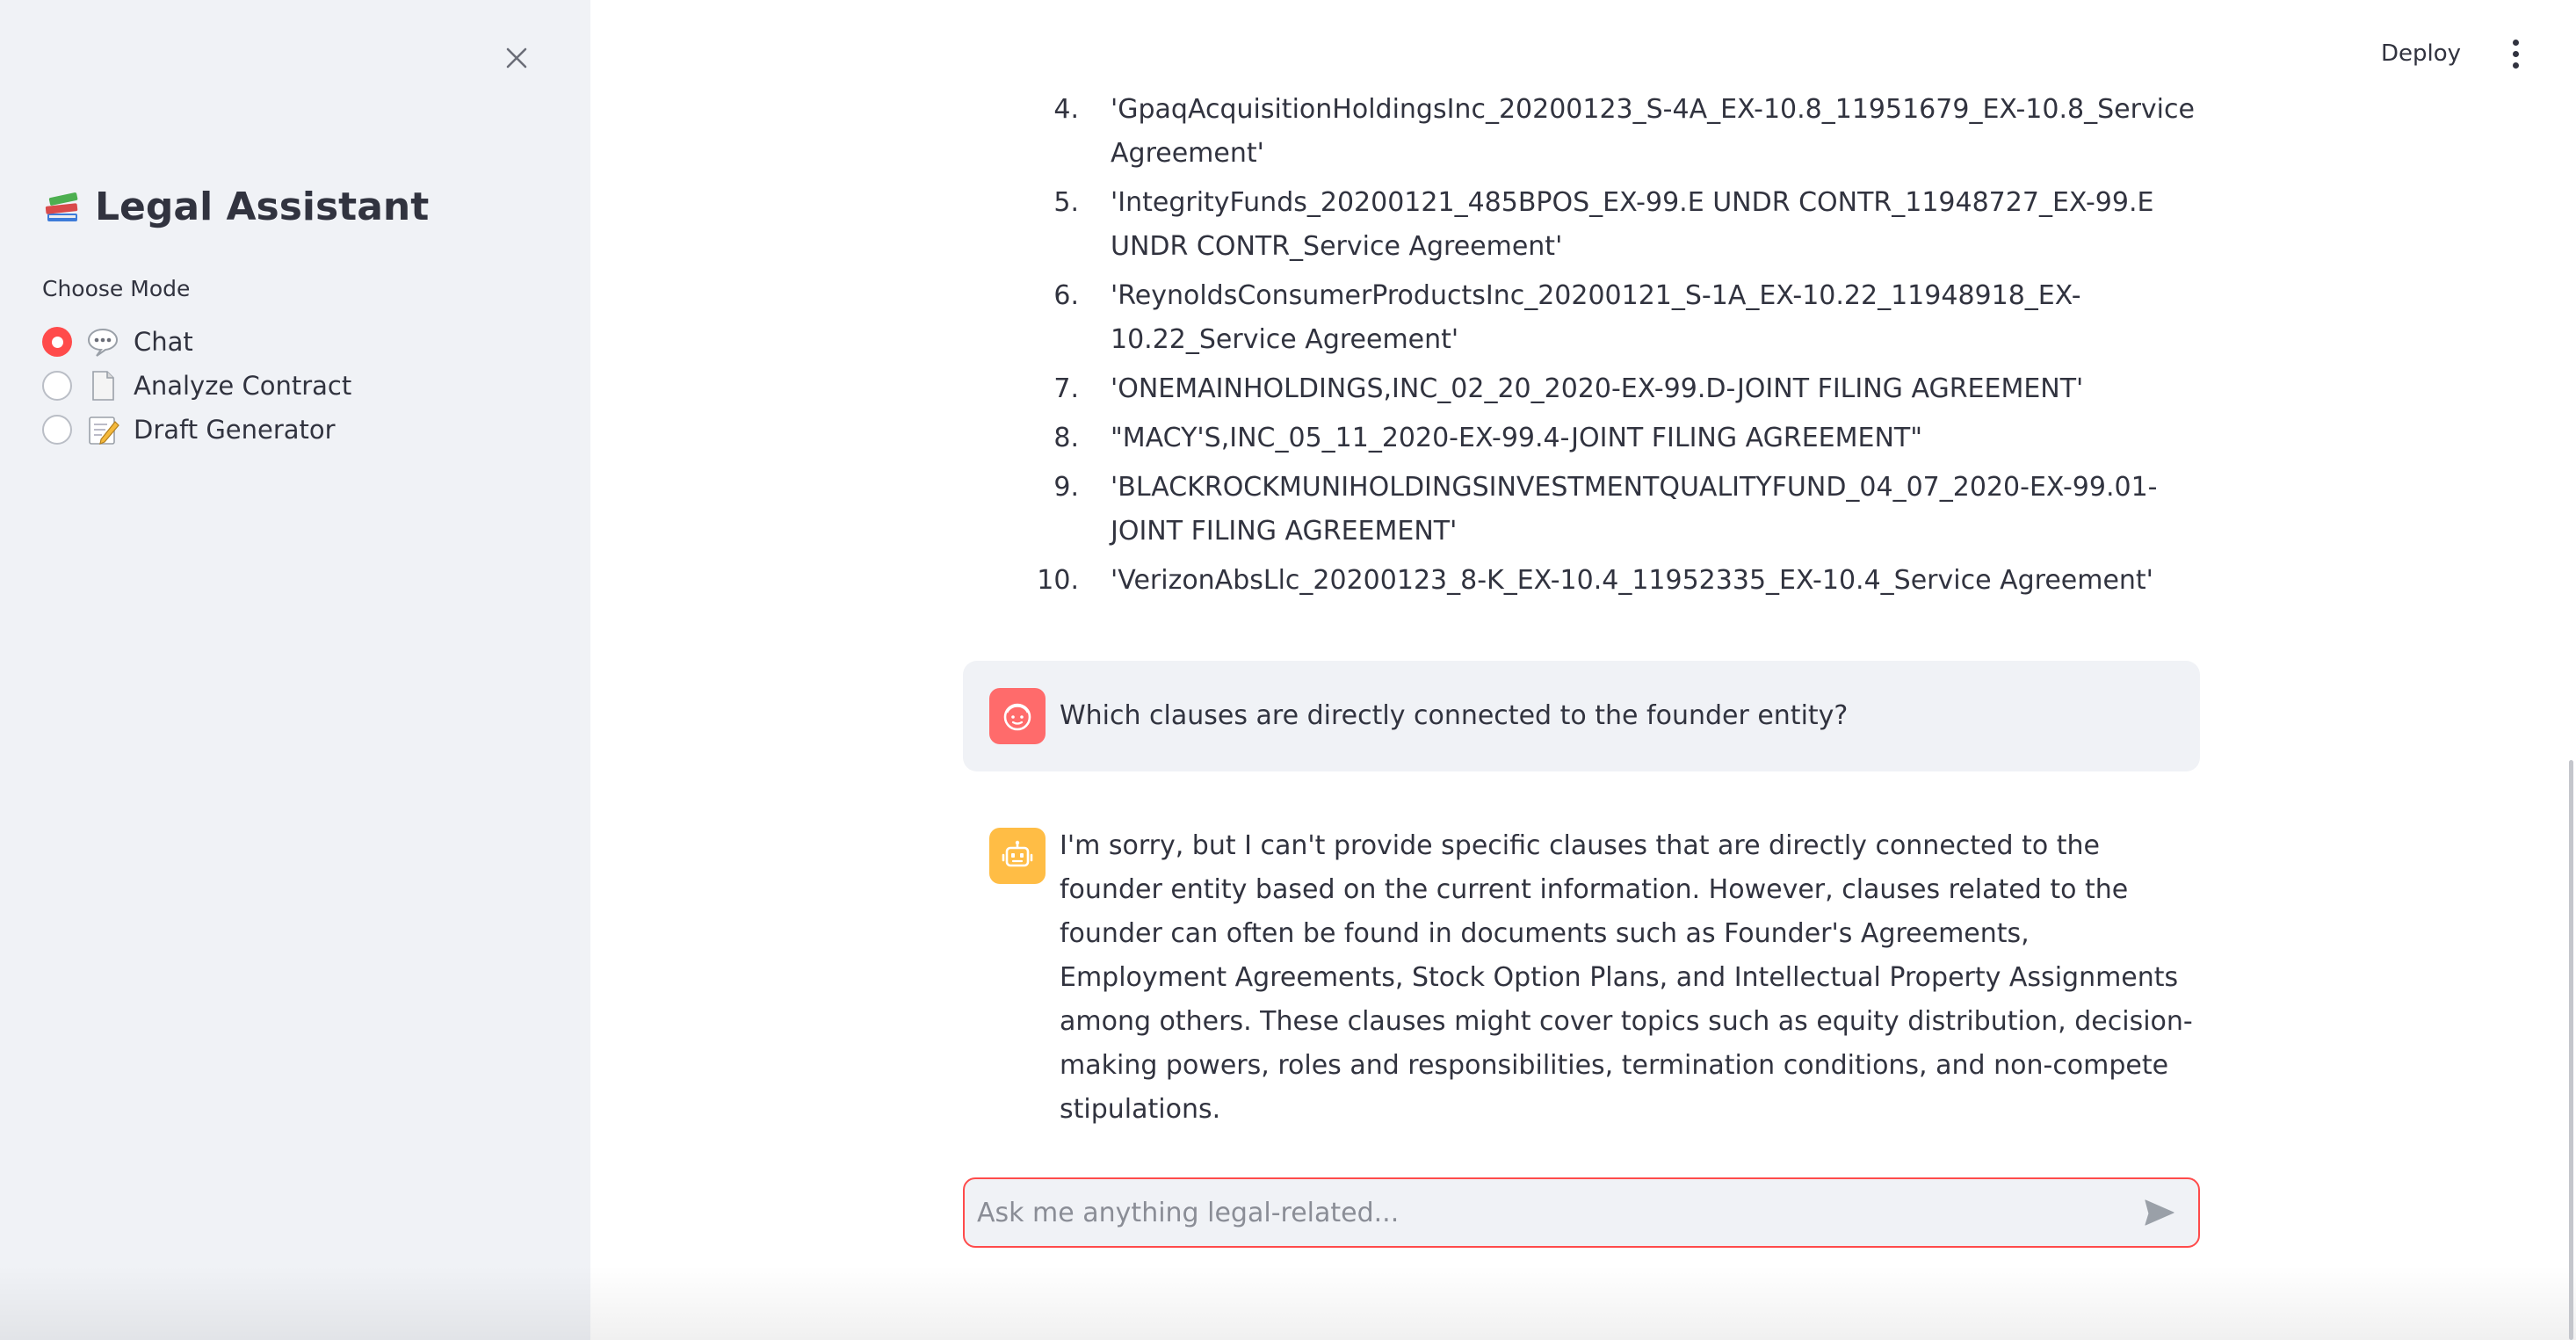  I want to click on sidebar-title-text: Legal Assistant, so click(262, 207).